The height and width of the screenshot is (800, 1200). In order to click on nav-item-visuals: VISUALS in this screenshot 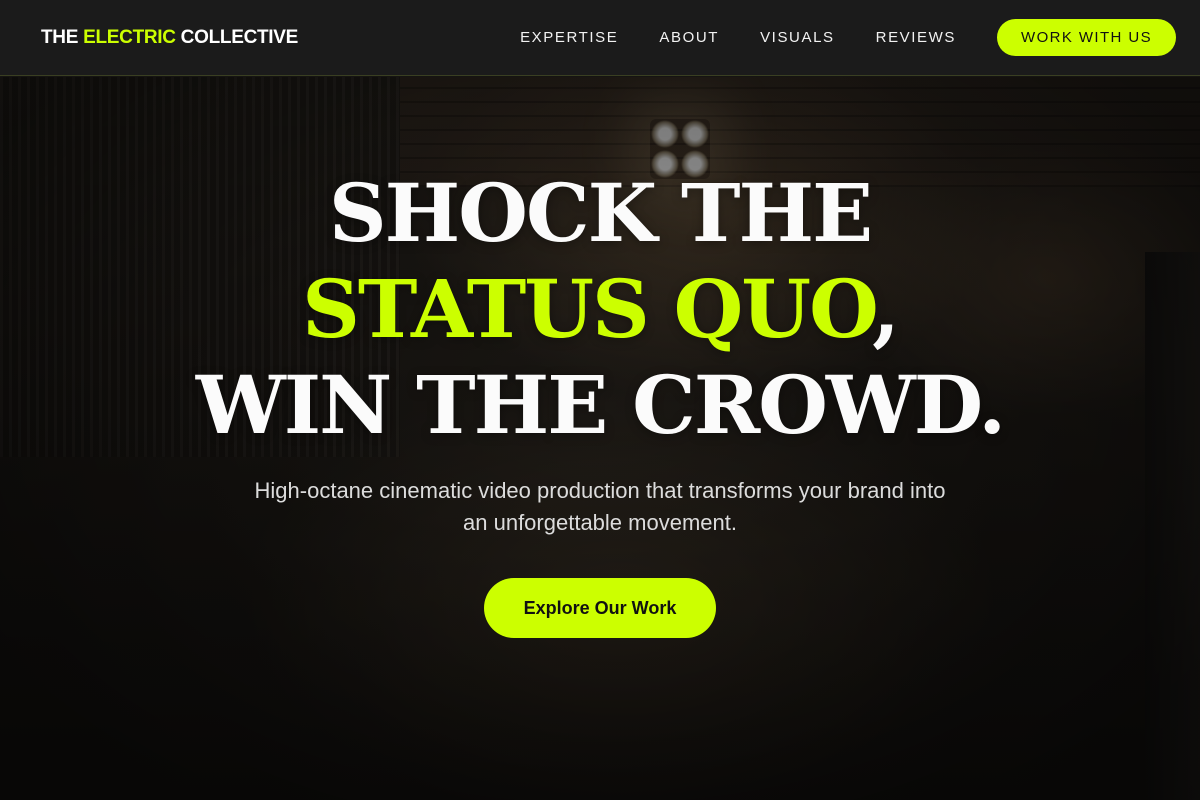, I will do `click(797, 37)`.